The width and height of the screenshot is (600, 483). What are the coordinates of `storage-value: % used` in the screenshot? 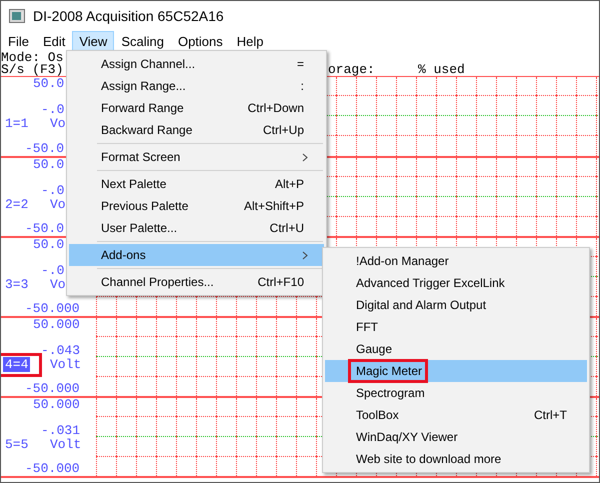 It's located at (441, 70).